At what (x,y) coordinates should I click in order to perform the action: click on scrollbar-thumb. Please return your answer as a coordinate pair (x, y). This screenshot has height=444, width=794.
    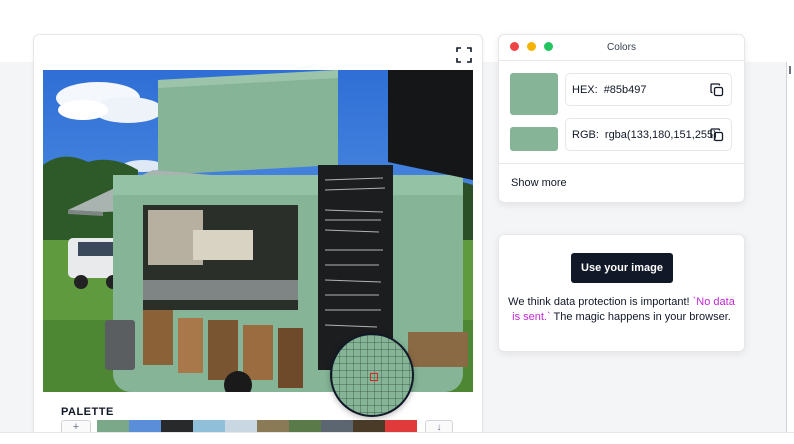
    Looking at the image, I should click on (790, 70).